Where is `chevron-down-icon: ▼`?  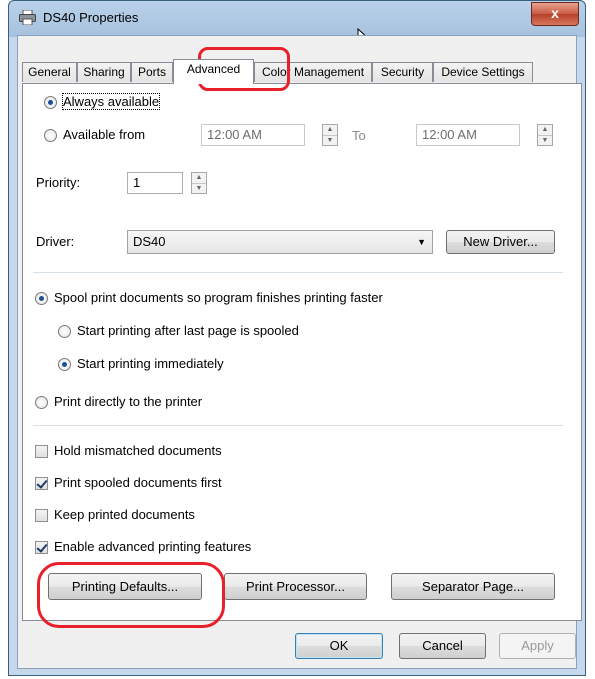 chevron-down-icon: ▼ is located at coordinates (421, 242).